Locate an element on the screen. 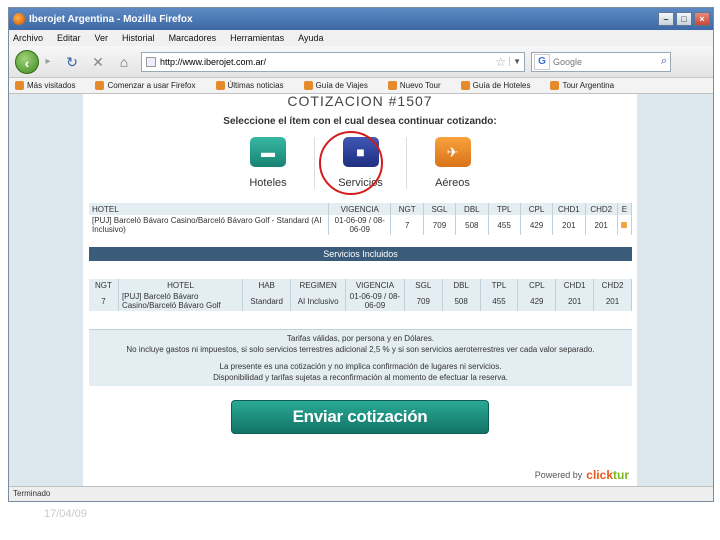  address-bar: http://www.iberojet.com.ar/ ☆ ▼ is located at coordinates (333, 61).